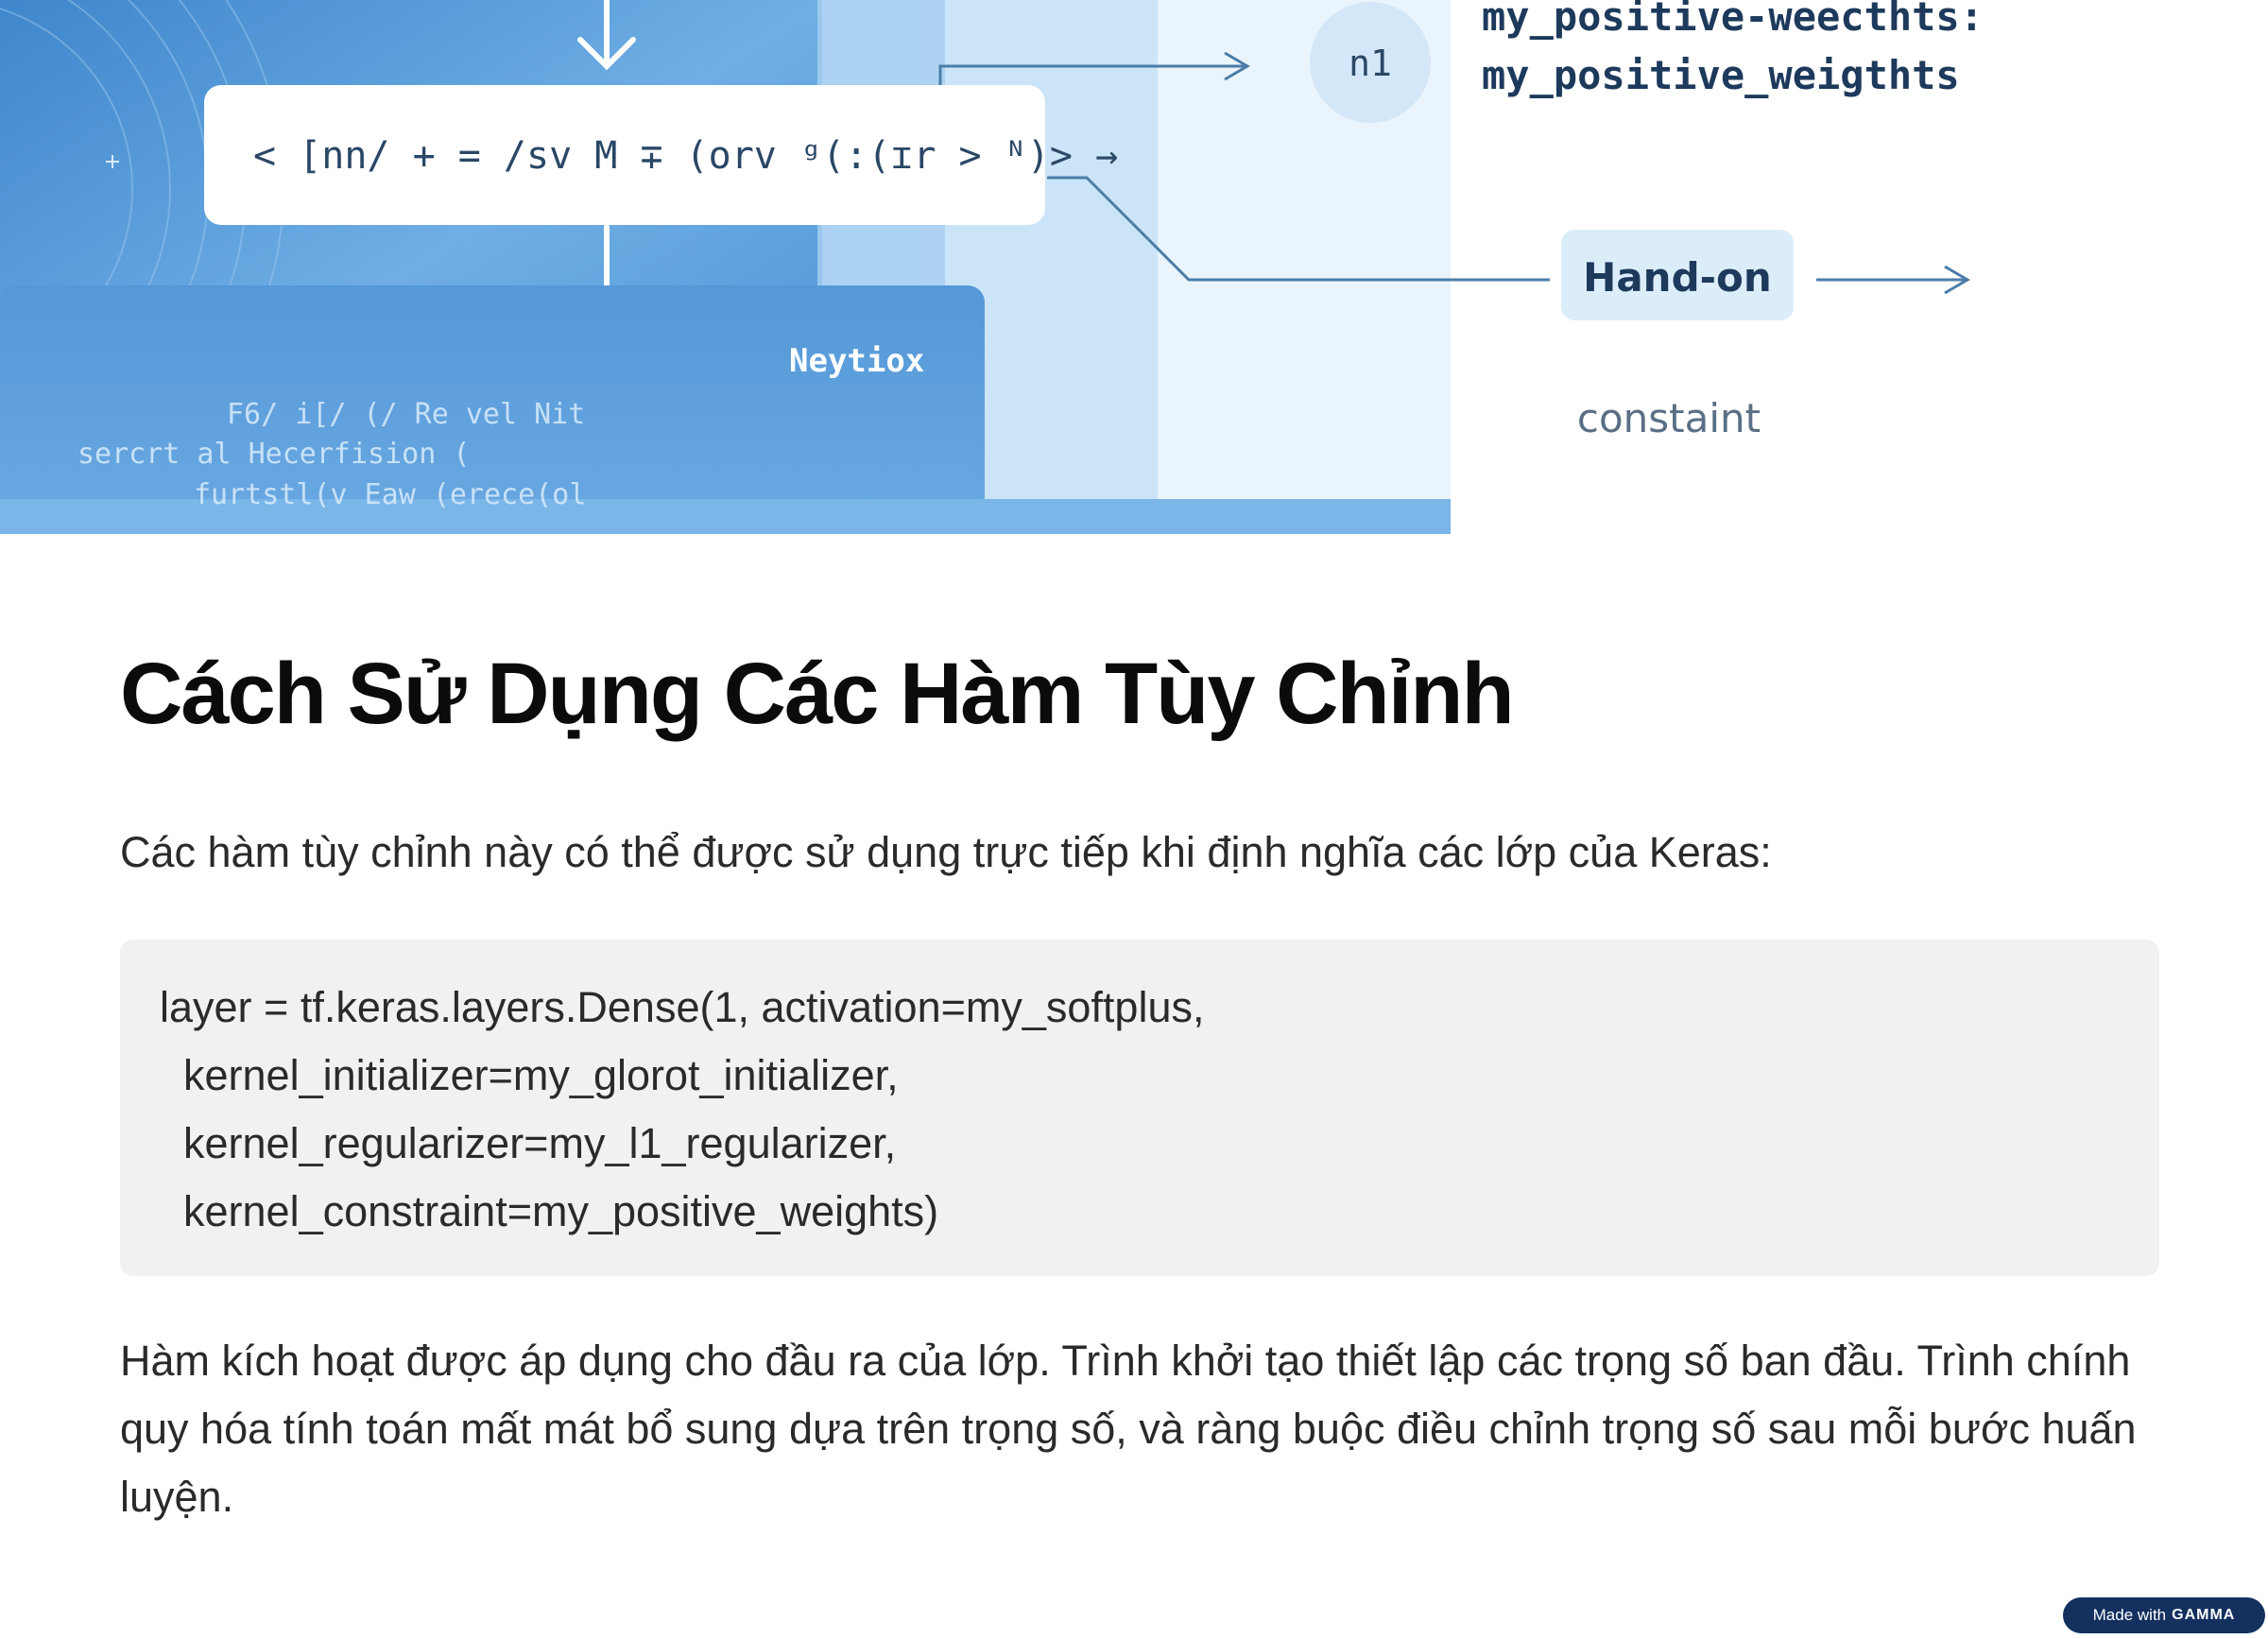  I want to click on panel-line-2: sercrt al Hecerfision (, so click(273, 454).